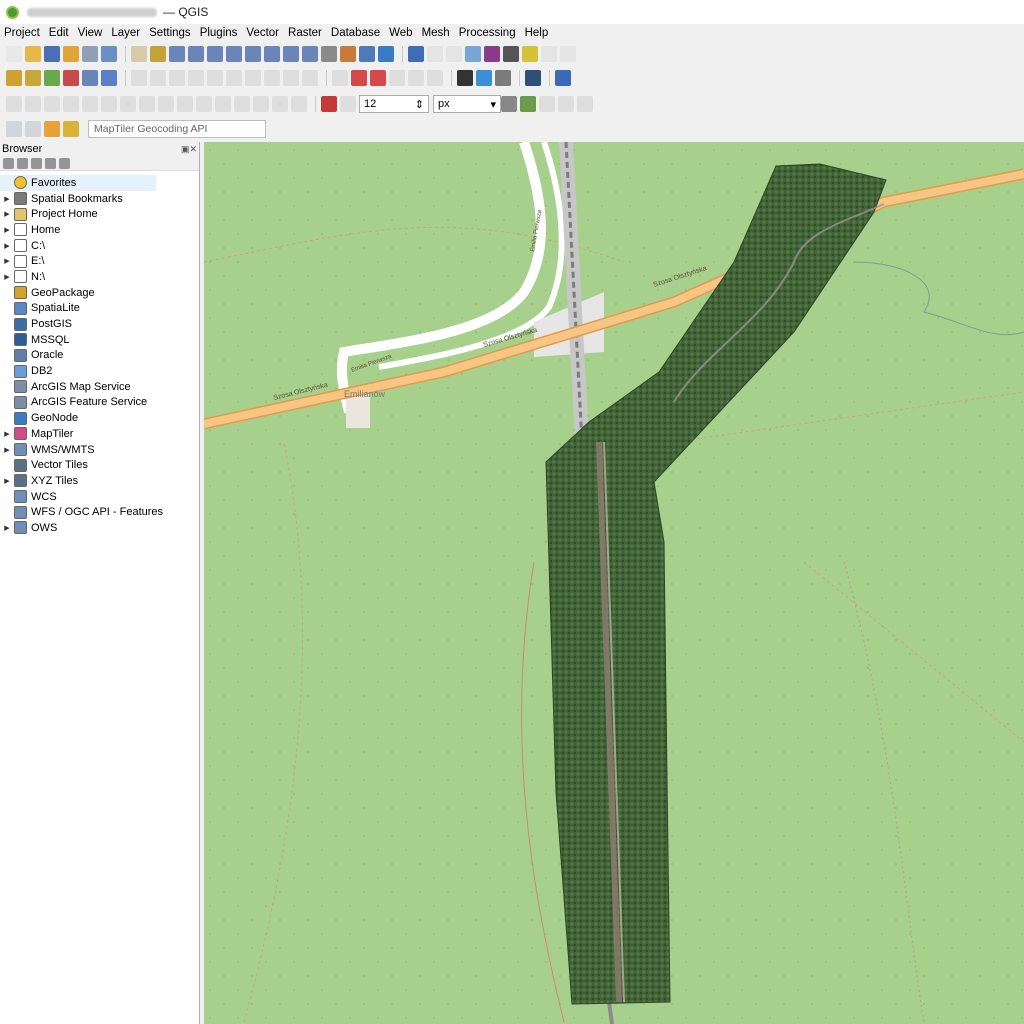 The image size is (1024, 1024). What do you see at coordinates (400, 33) in the screenshot?
I see `menu-web: Web` at bounding box center [400, 33].